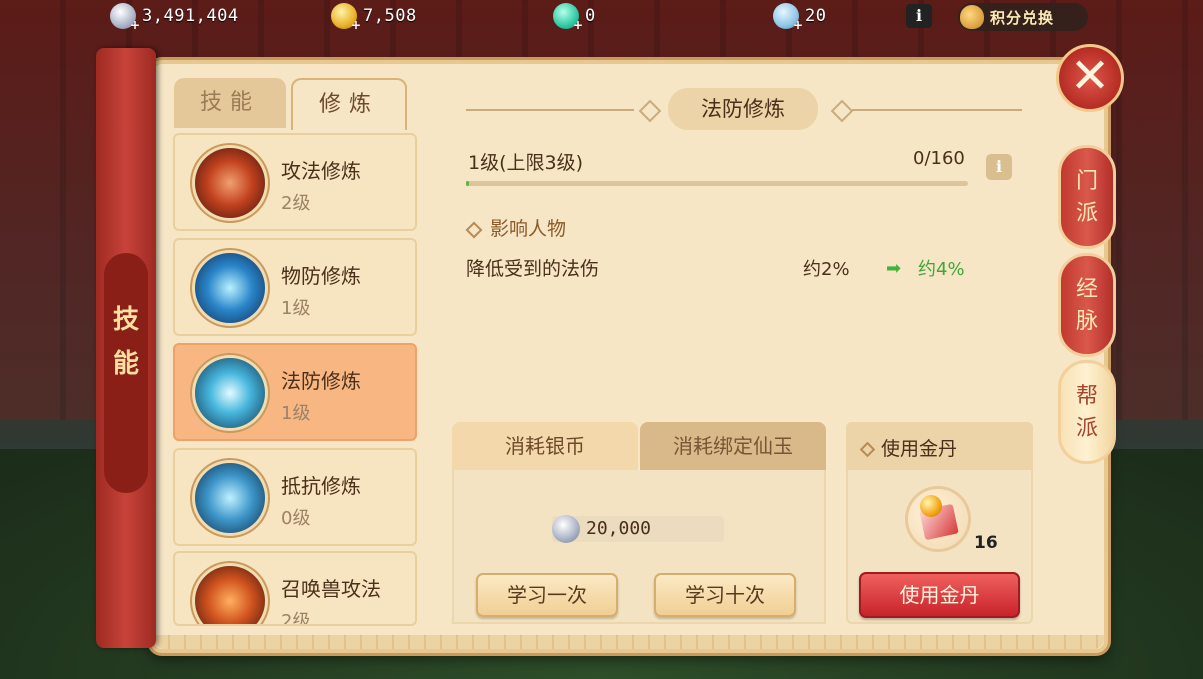  What do you see at coordinates (629, 642) in the screenshot?
I see `panel-border-decoration` at bounding box center [629, 642].